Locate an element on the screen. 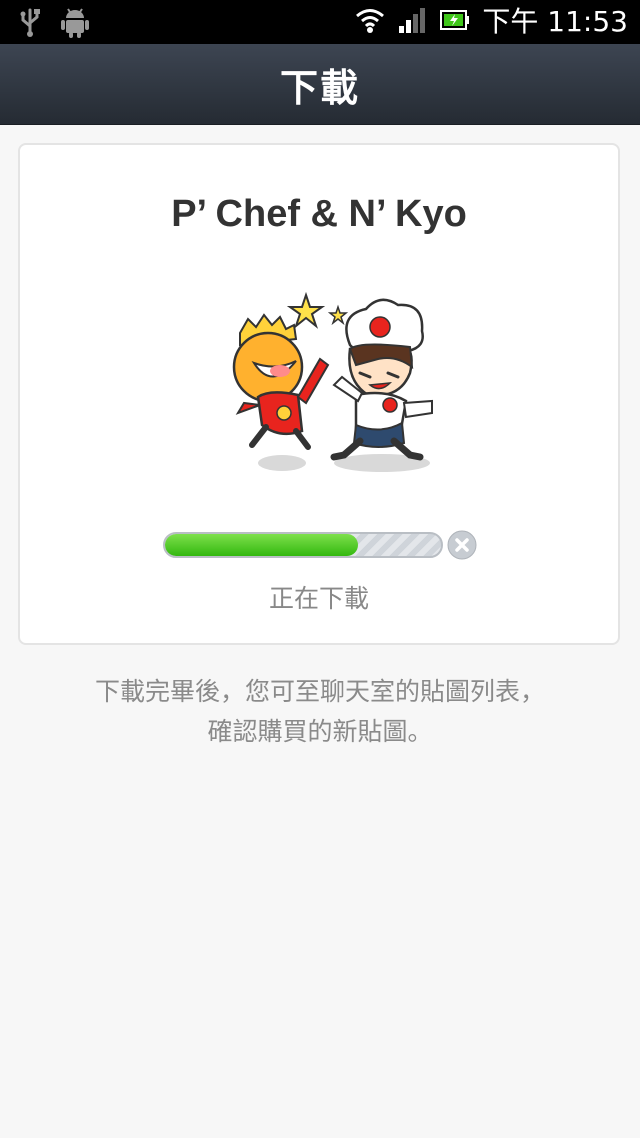 The image size is (640, 1138). sticker-image is located at coordinates (330, 385).